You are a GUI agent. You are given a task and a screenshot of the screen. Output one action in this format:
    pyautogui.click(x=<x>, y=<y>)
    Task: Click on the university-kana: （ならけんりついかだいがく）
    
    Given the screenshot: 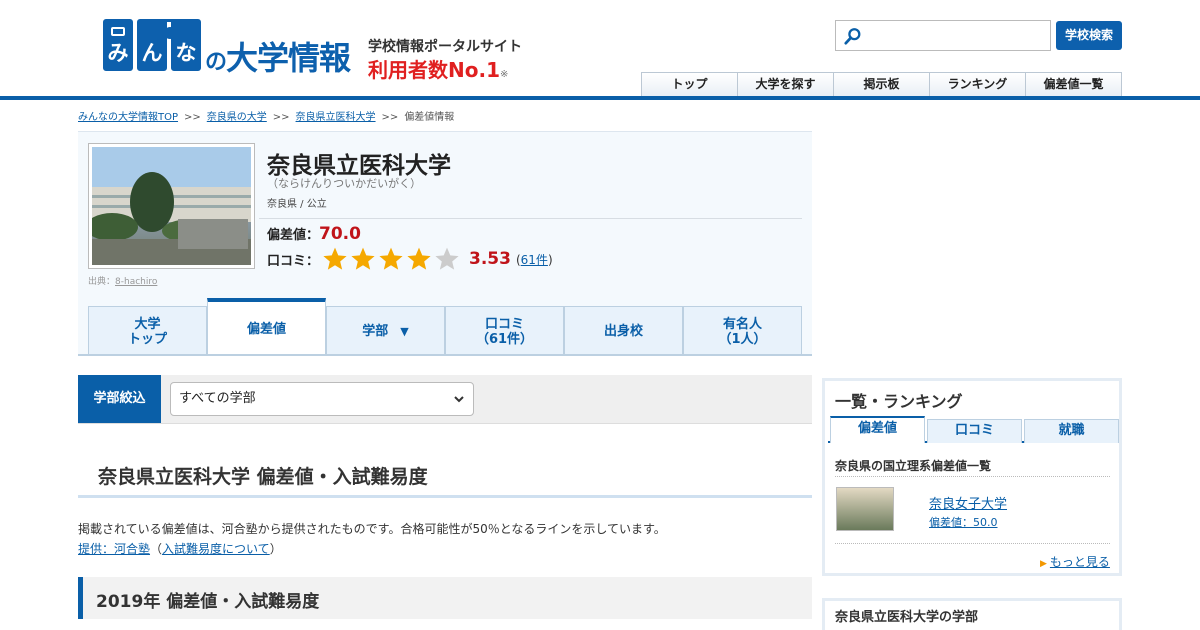 What is the action you would take?
    pyautogui.click(x=344, y=183)
    